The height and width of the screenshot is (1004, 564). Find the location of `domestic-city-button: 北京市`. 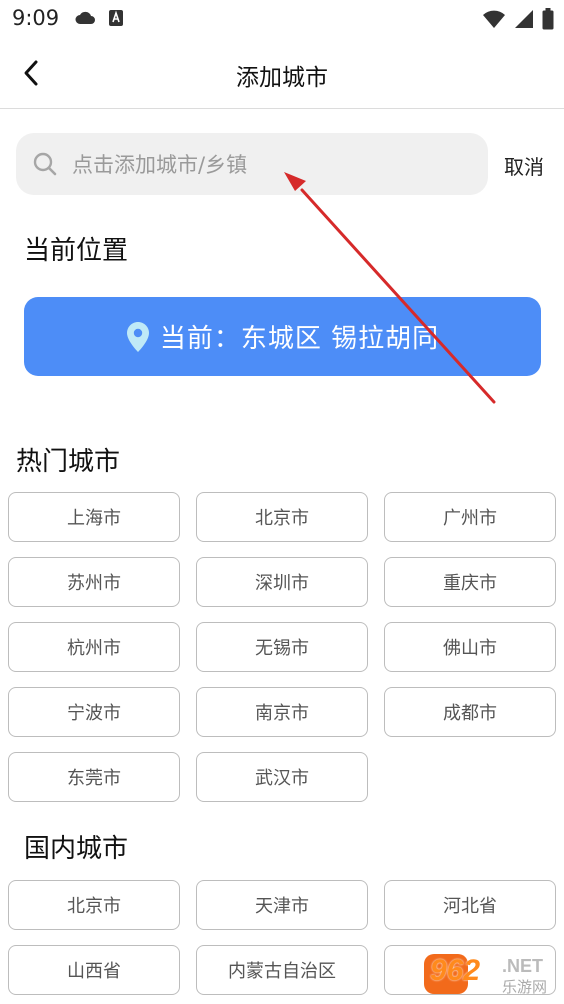

domestic-city-button: 北京市 is located at coordinates (94, 905).